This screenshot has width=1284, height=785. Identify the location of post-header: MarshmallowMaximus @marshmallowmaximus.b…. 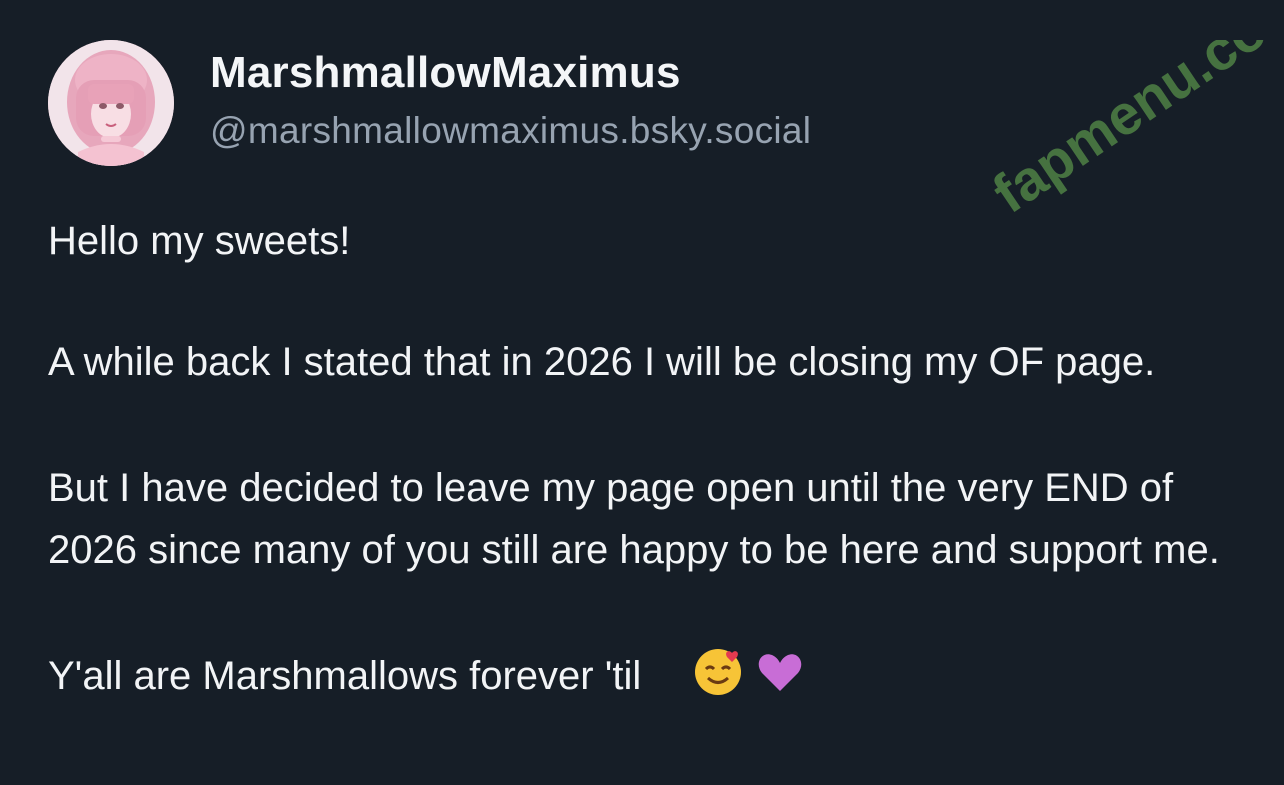
(429, 103).